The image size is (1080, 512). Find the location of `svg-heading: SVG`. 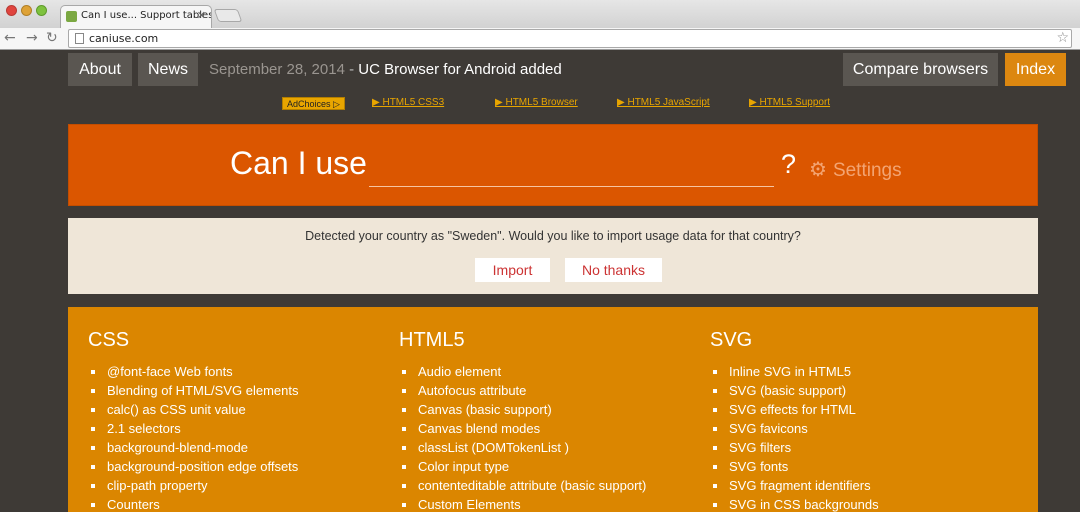

svg-heading: SVG is located at coordinates (794, 340).